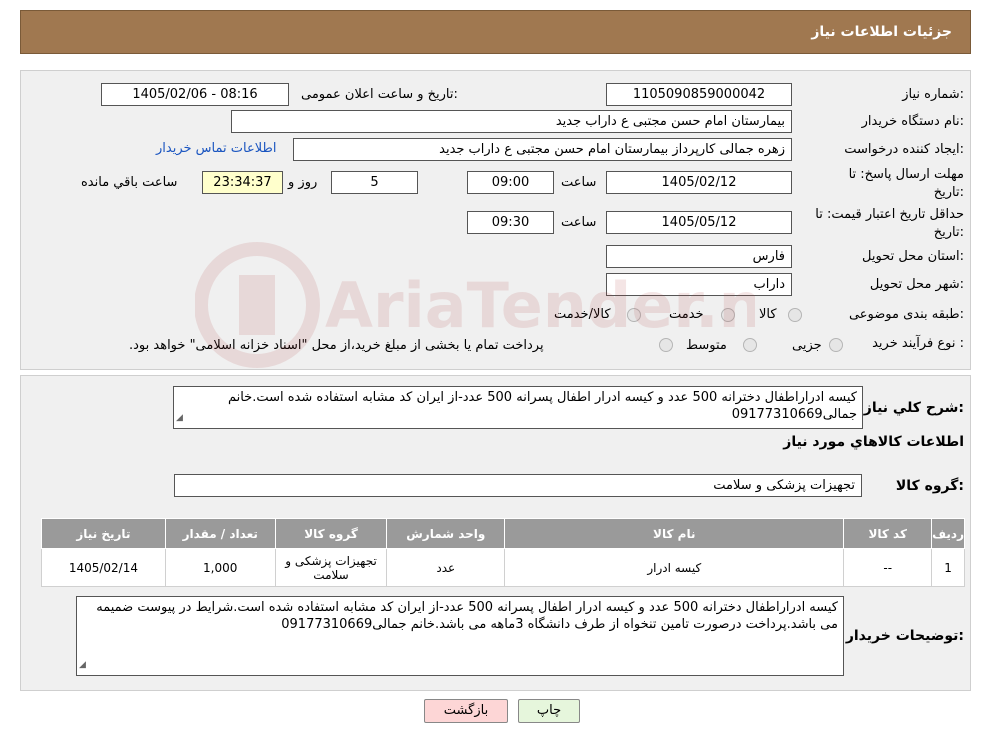 The height and width of the screenshot is (744, 985). I want to click on cell-goods-name: کیسه ادرار, so click(674, 567).